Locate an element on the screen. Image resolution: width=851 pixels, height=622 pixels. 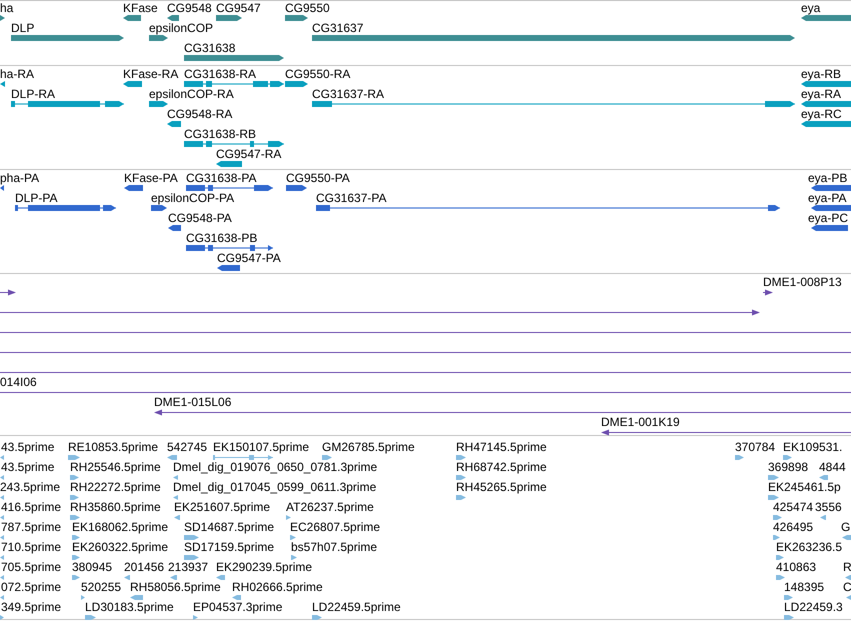
feature-label: GM26785.5prime is located at coordinates (368, 447).